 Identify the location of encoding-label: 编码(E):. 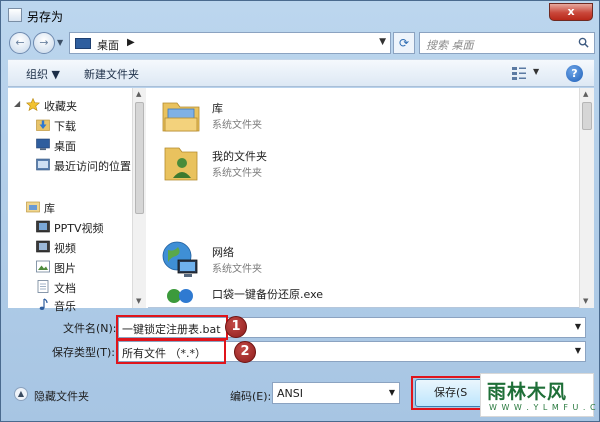
(251, 396).